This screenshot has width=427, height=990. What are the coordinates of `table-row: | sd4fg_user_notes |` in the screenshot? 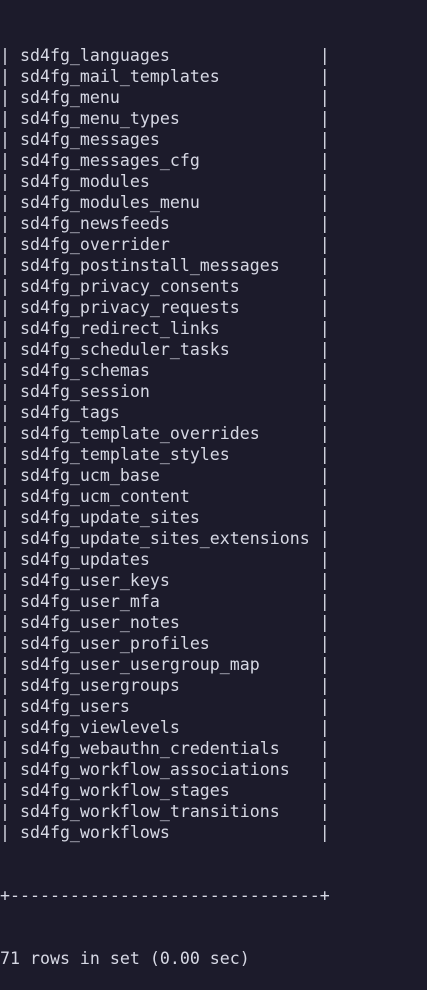 It's located at (165, 622).